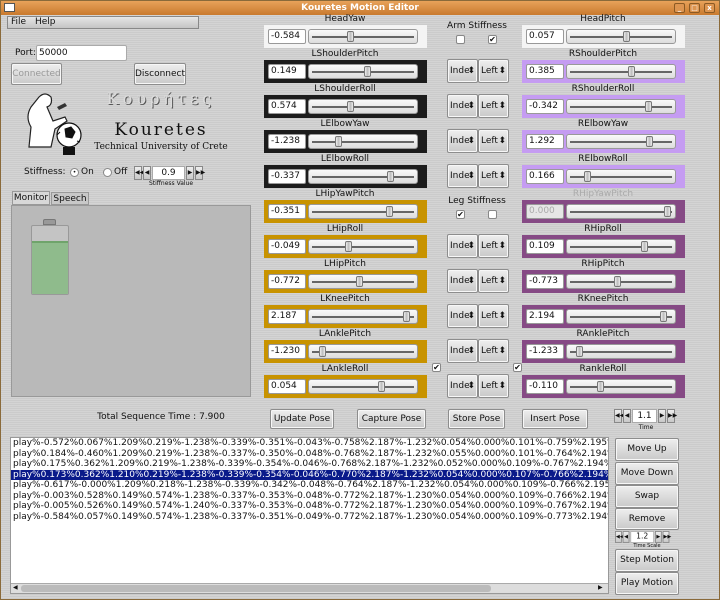  What do you see at coordinates (642, 537) in the screenshot?
I see `time-scale-value: 1.2` at bounding box center [642, 537].